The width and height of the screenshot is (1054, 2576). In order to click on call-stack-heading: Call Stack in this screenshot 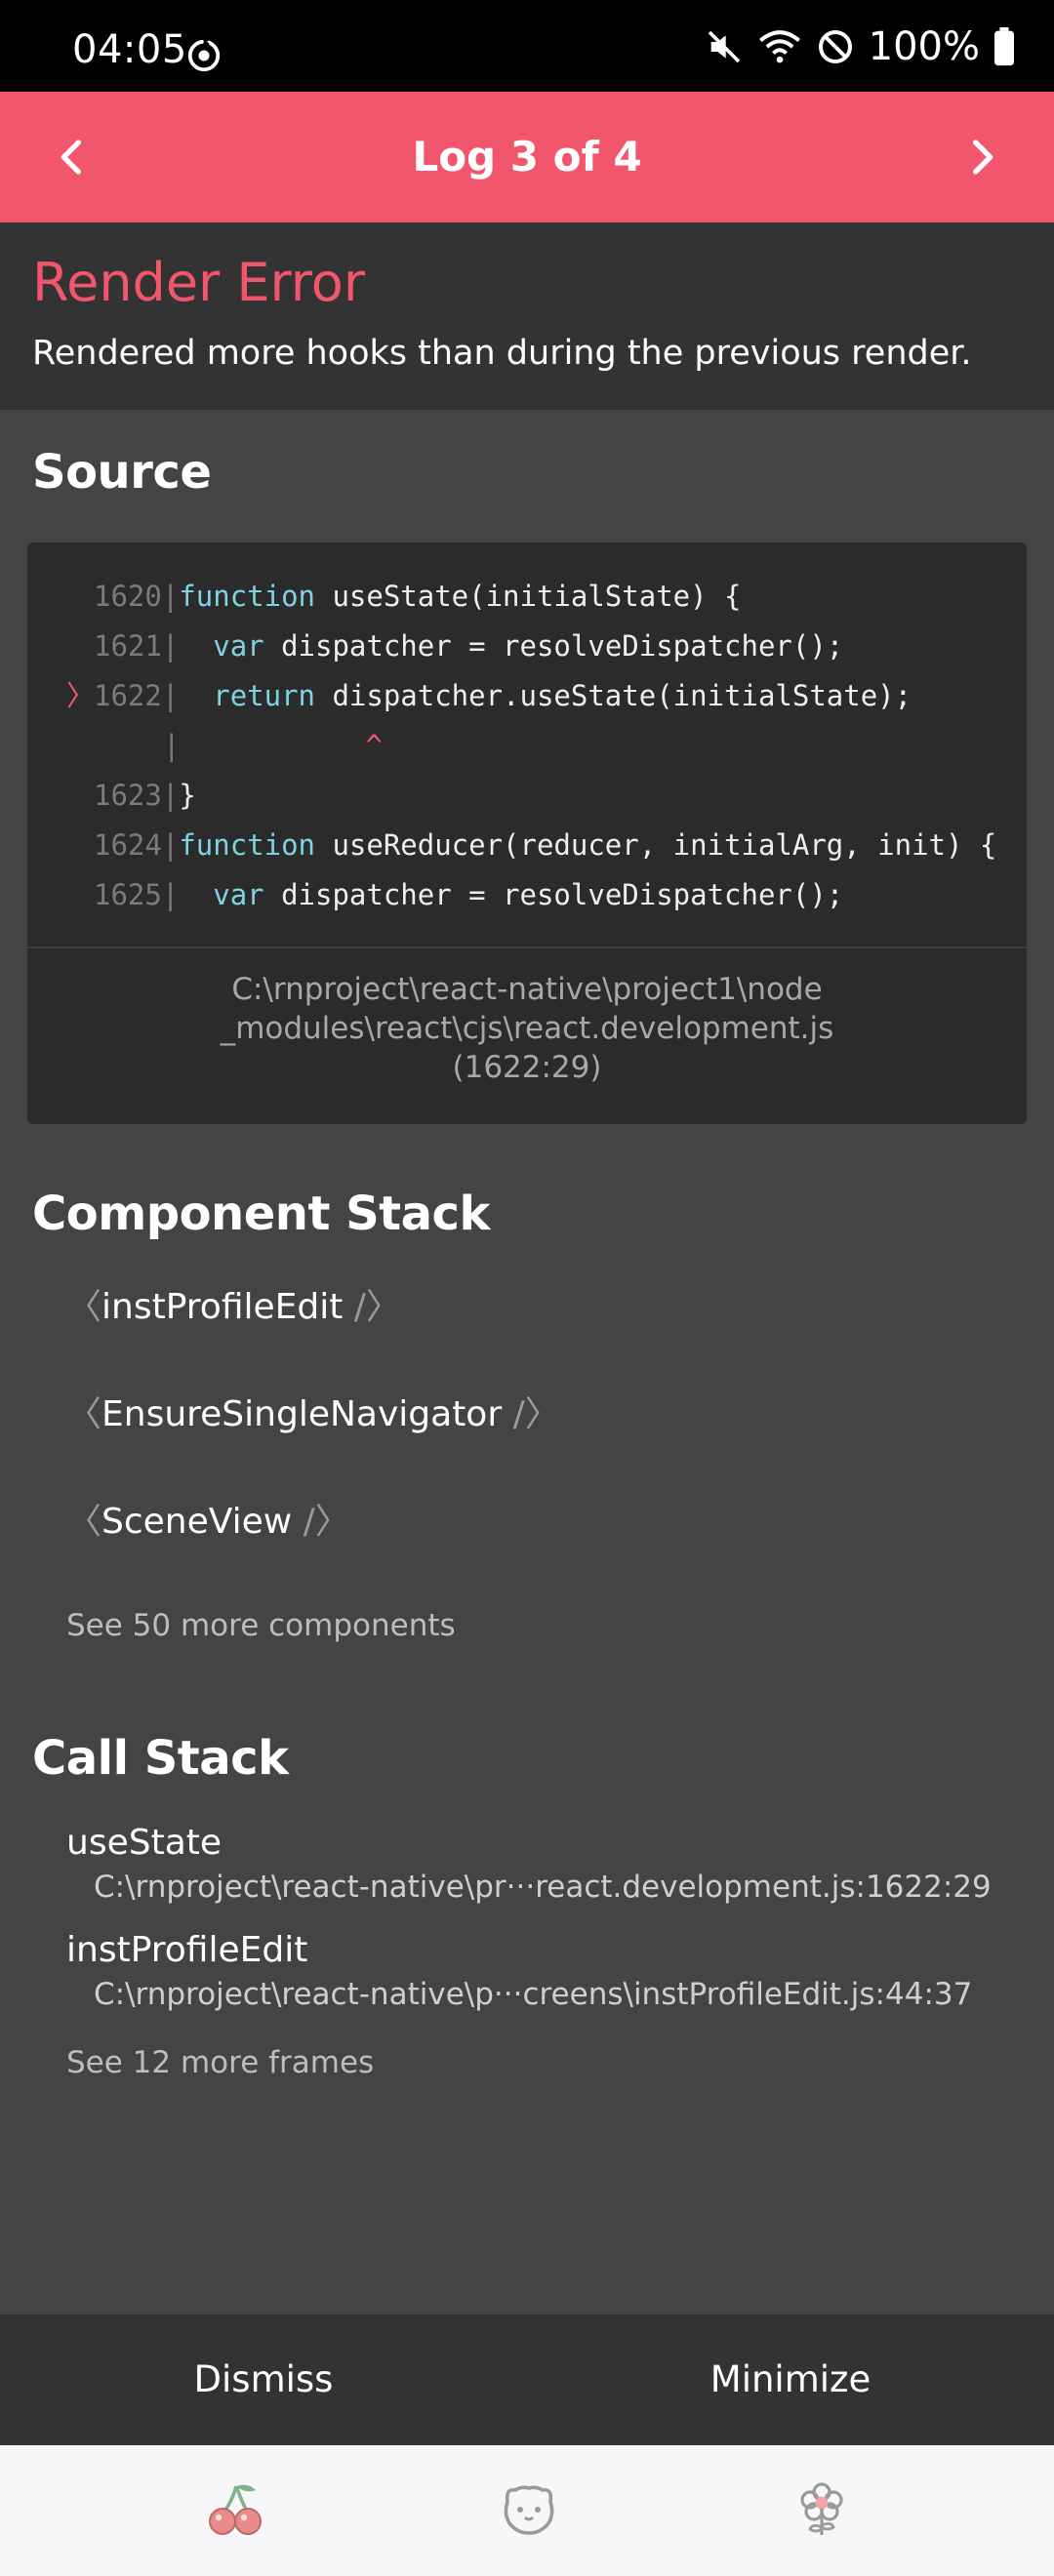, I will do `click(161, 1758)`.